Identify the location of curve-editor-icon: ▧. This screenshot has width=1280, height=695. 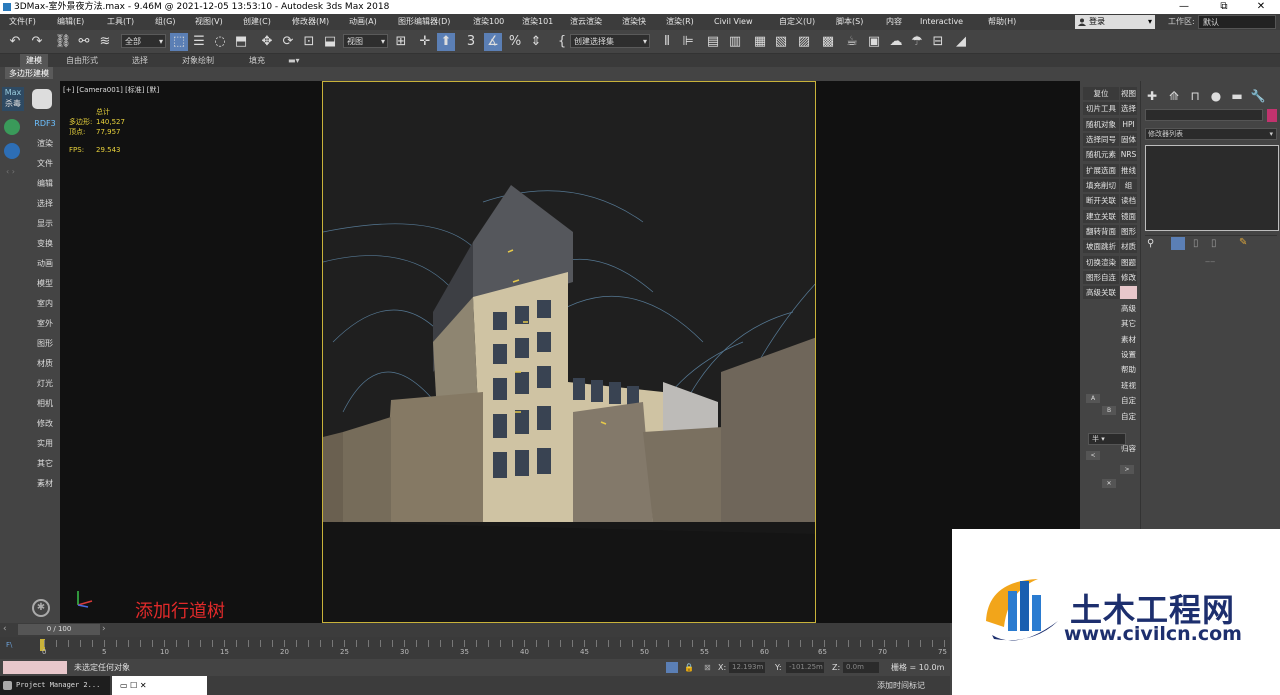
(781, 42).